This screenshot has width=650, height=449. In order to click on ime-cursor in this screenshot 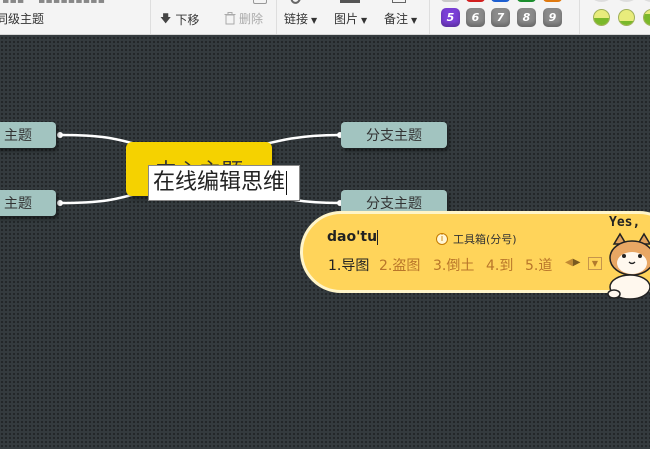, I will do `click(378, 237)`.